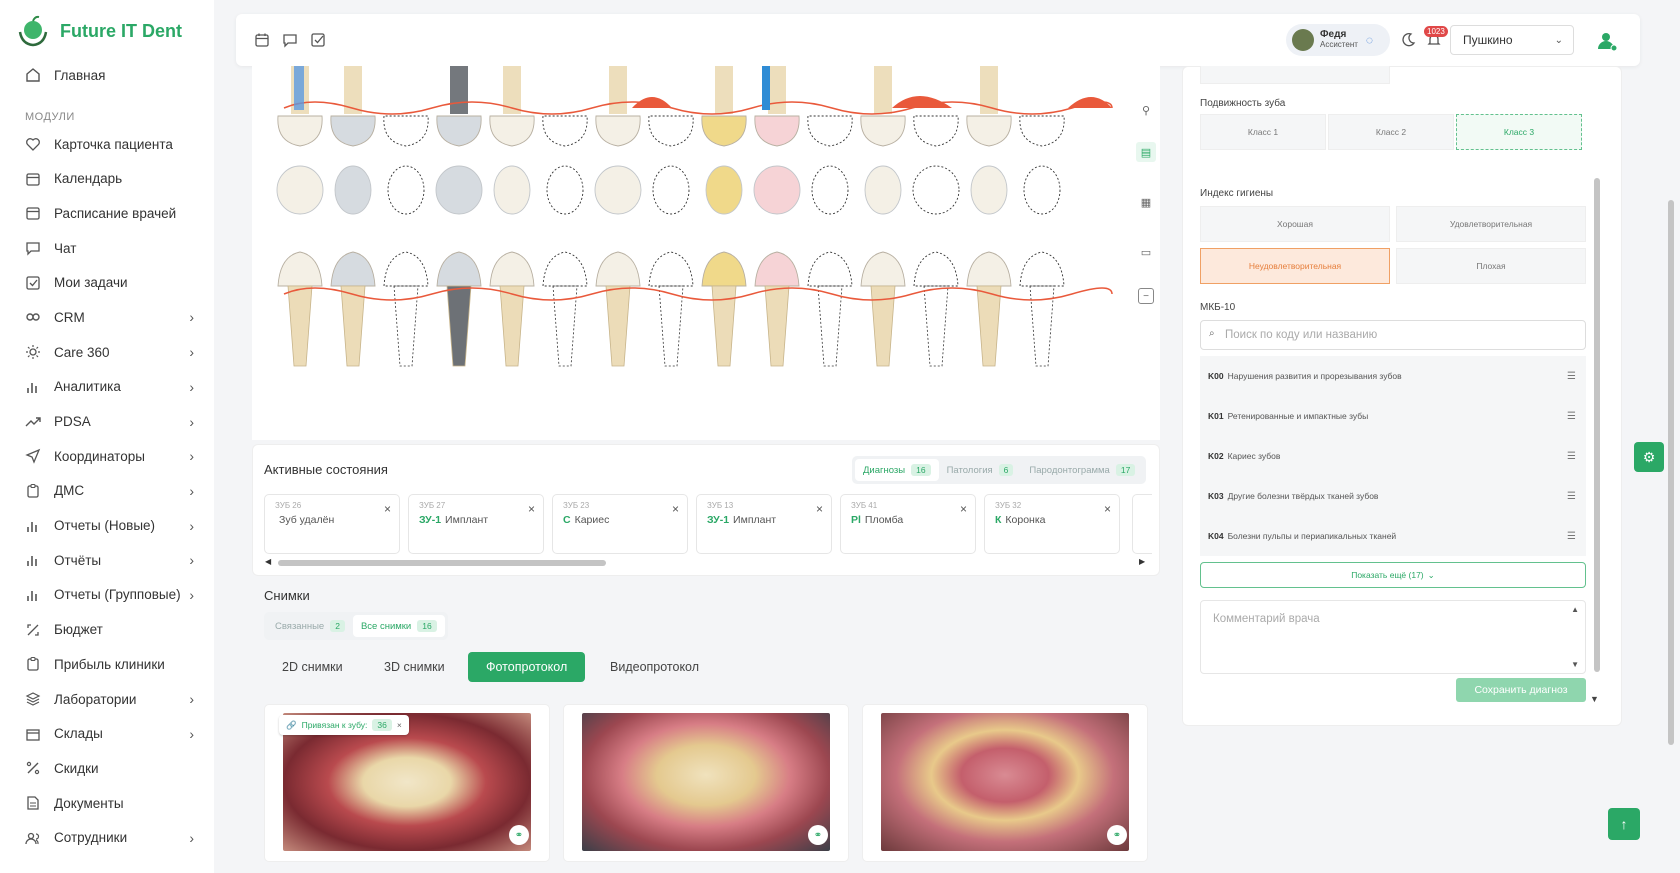 The width and height of the screenshot is (1680, 873). Describe the element at coordinates (107, 213) in the screenshot. I see `sidebar-item-3: Расписание врачей` at that location.